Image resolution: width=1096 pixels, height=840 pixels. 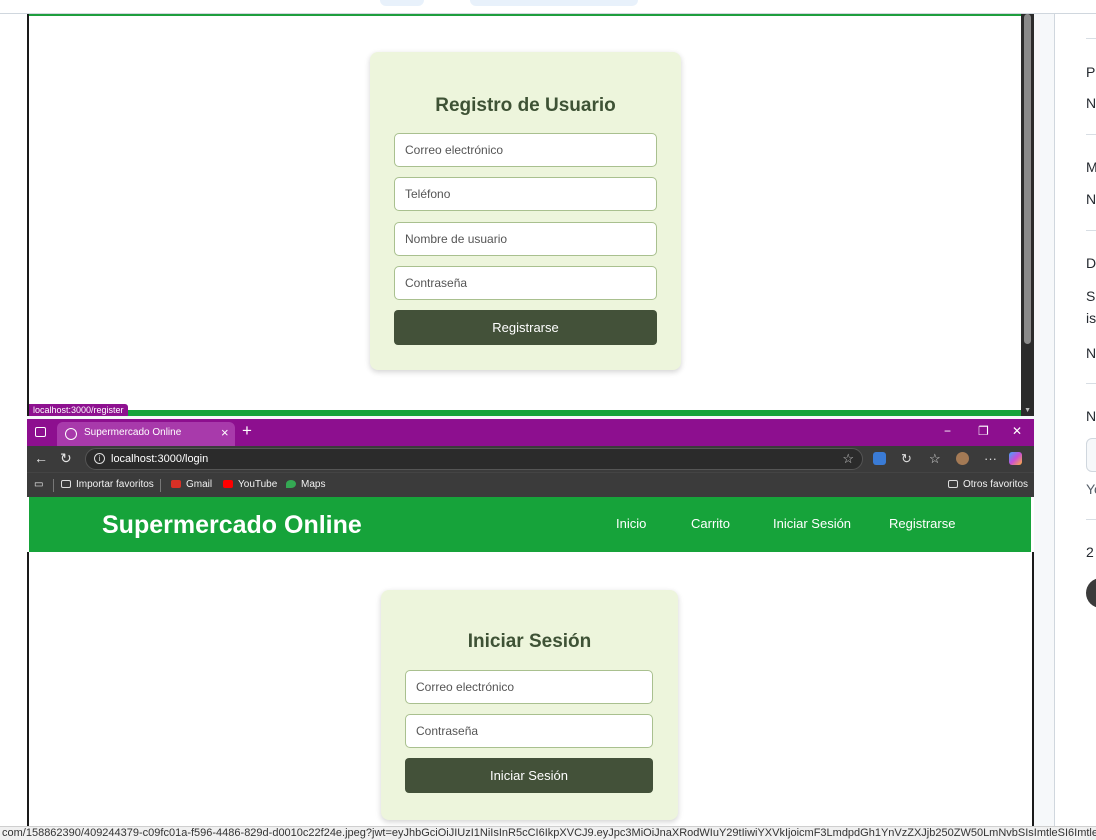 I want to click on reload-icon: ↻, so click(x=66, y=458).